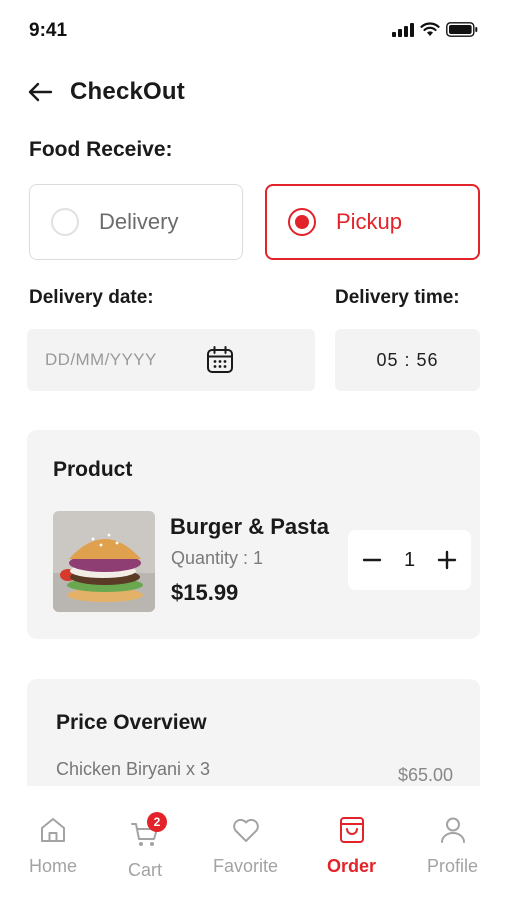  Describe the element at coordinates (407, 360) in the screenshot. I see `delivery-time-field: 05 : 56` at that location.